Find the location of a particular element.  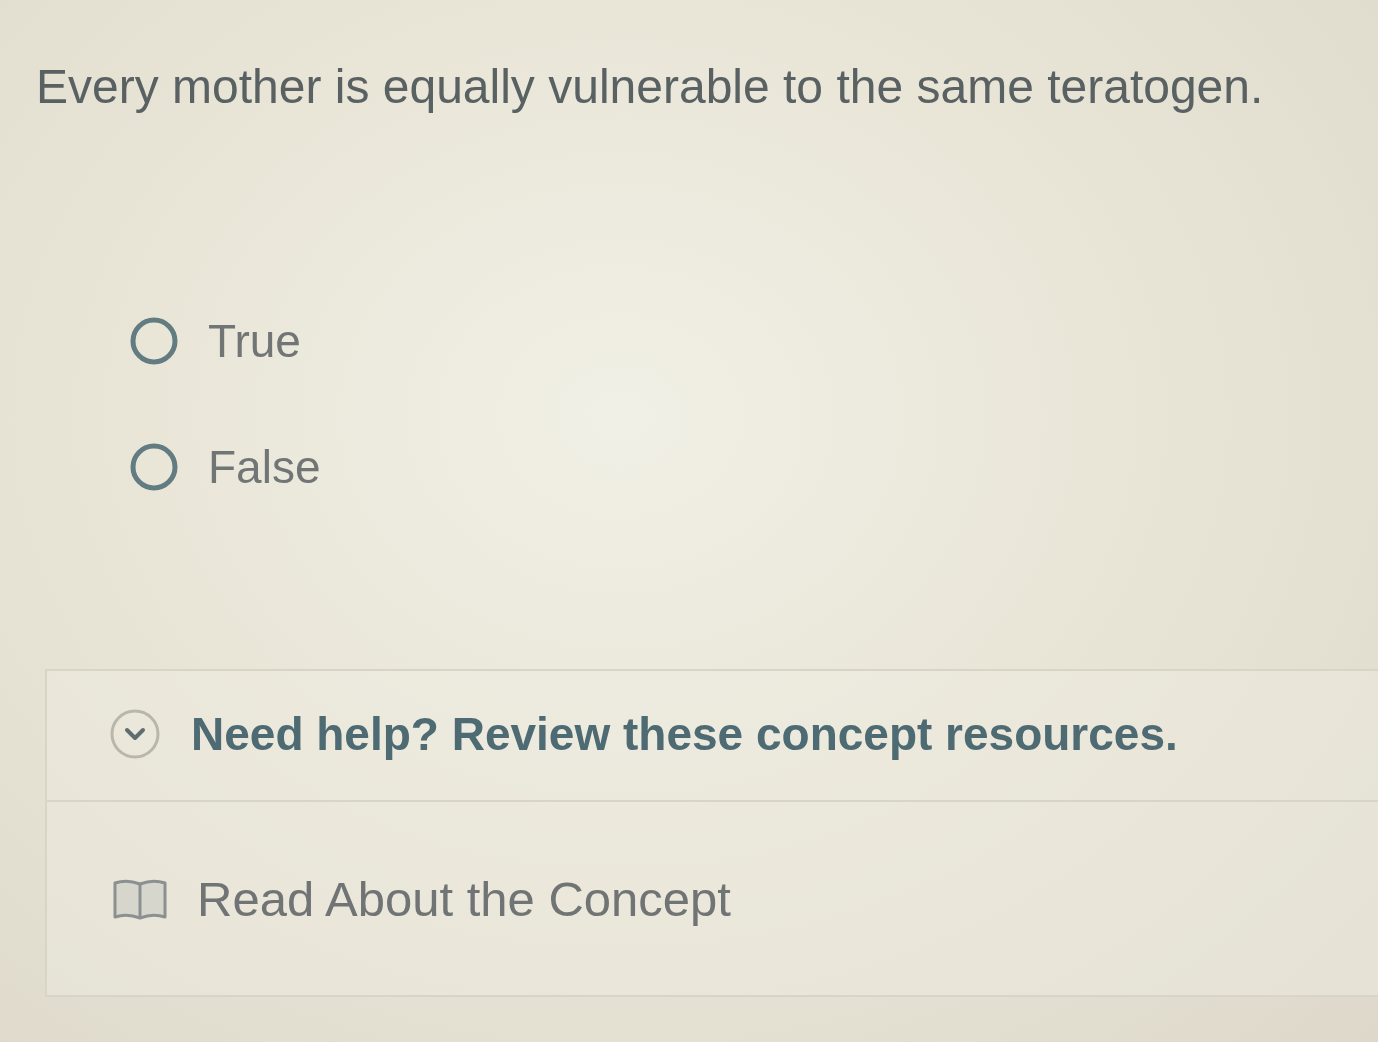

resource-link: Read About the Concept is located at coordinates (422, 899).